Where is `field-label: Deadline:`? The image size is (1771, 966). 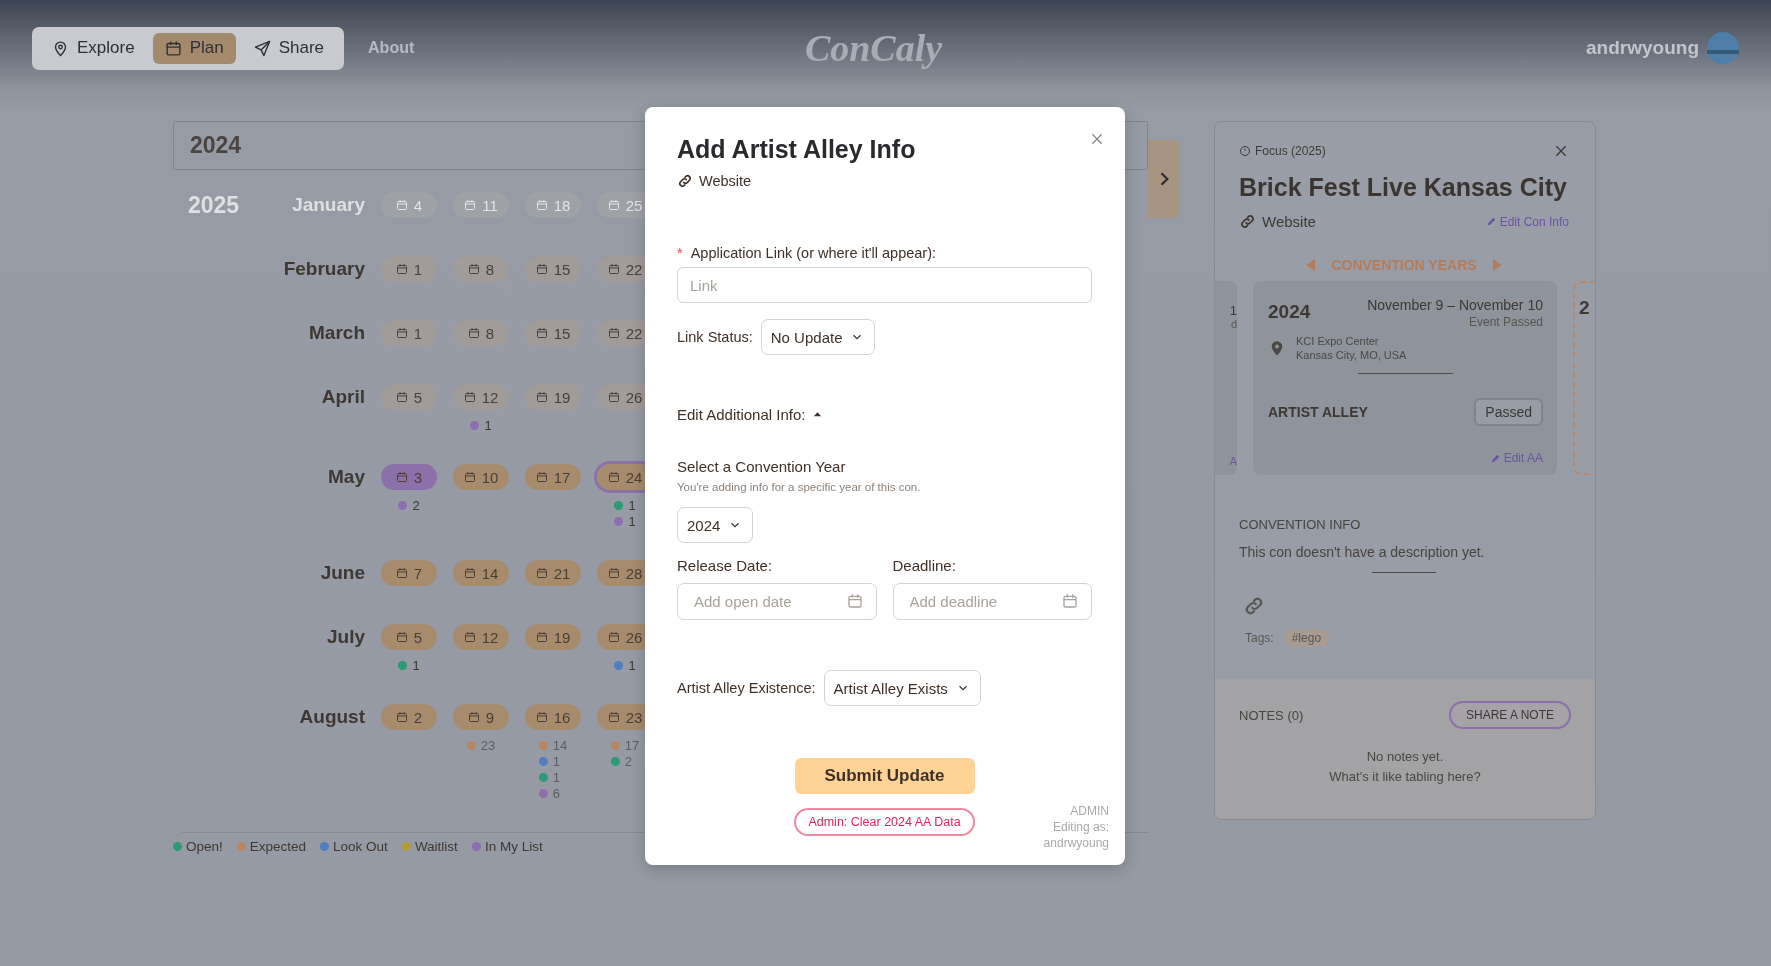
field-label: Deadline: is located at coordinates (924, 565).